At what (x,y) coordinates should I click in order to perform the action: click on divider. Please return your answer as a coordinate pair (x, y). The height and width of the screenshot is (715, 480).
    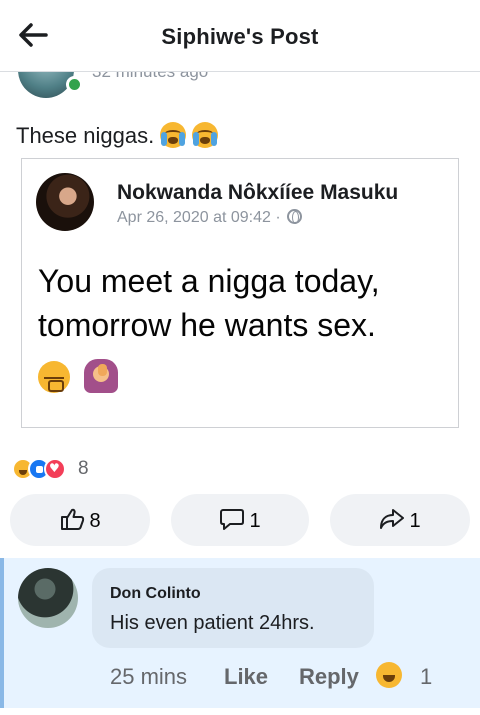
    Looking at the image, I should click on (240, 711).